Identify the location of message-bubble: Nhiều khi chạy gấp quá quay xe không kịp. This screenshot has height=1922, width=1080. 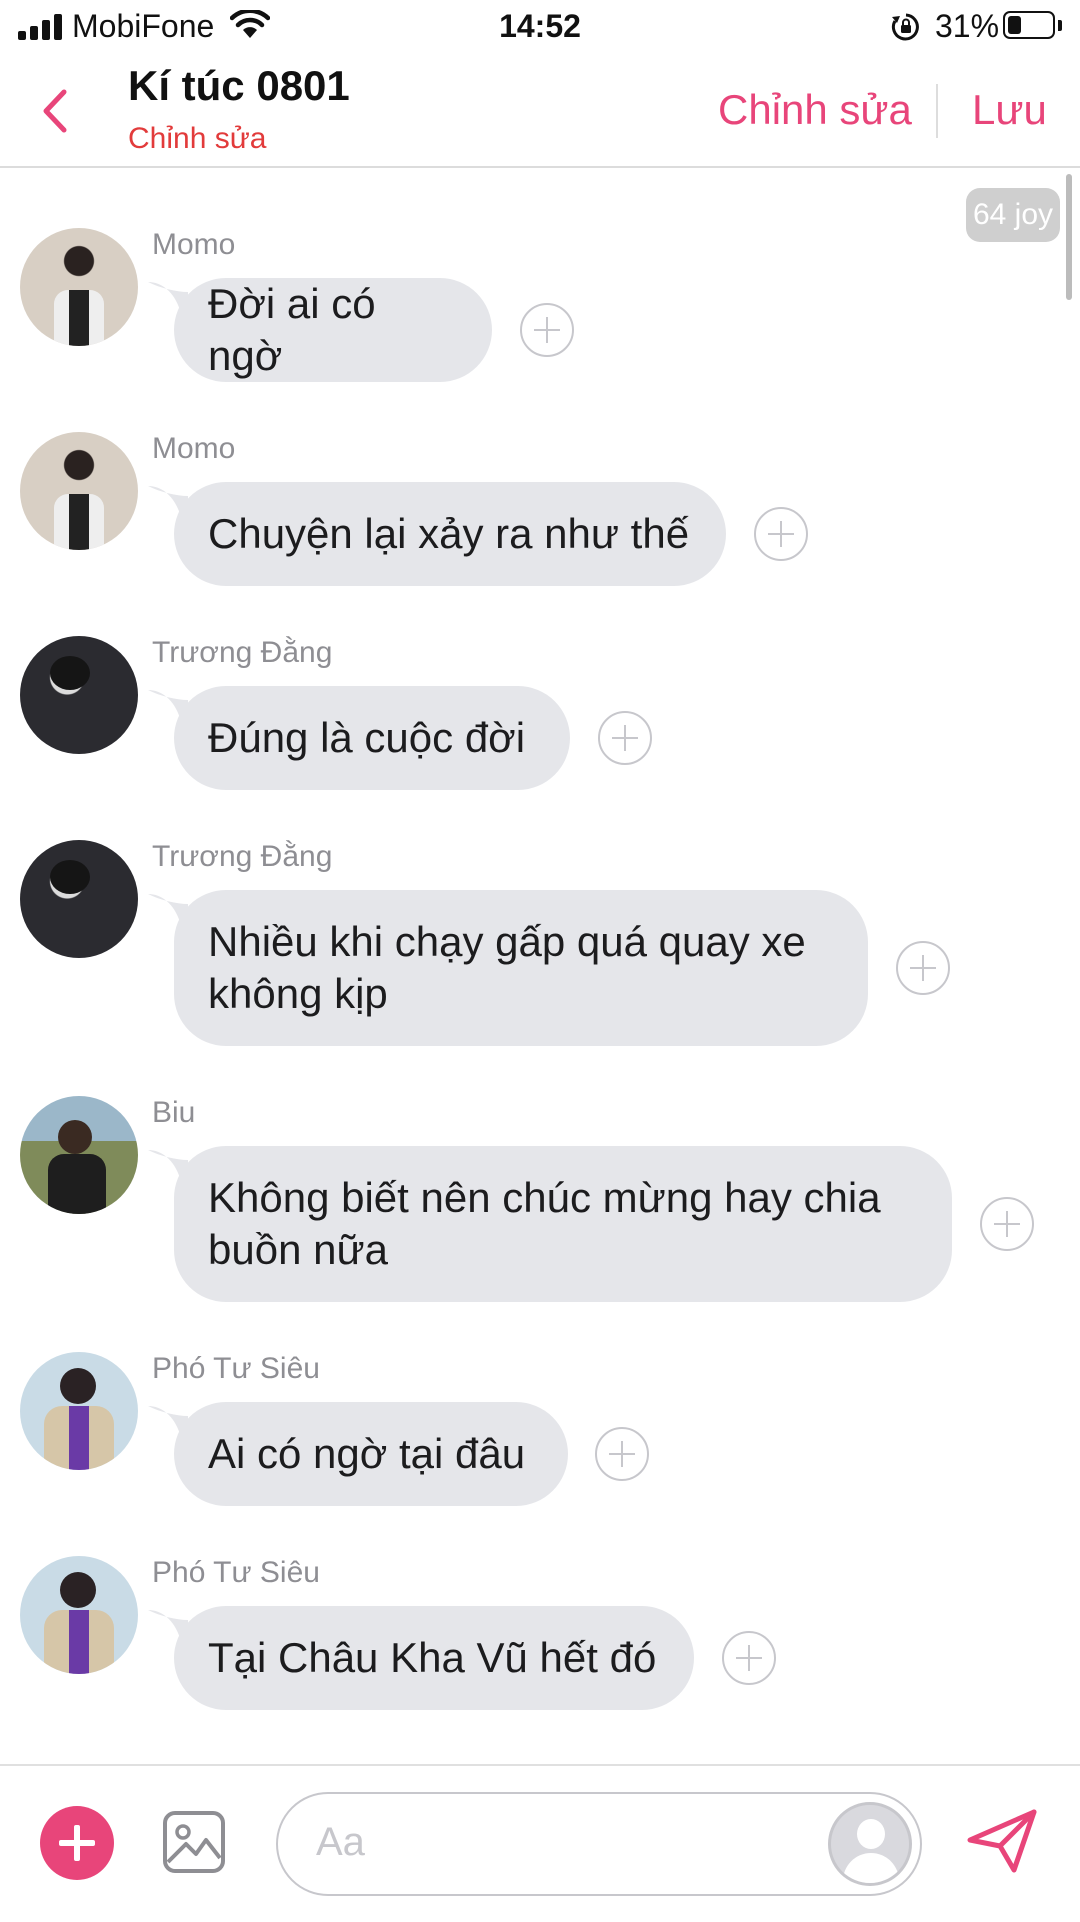
(521, 968).